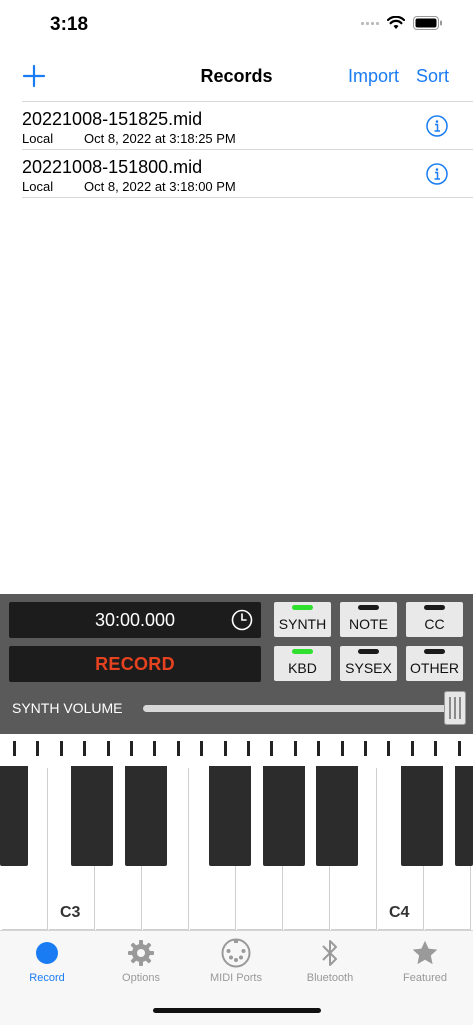  I want to click on home-indicator, so click(237, 1010).